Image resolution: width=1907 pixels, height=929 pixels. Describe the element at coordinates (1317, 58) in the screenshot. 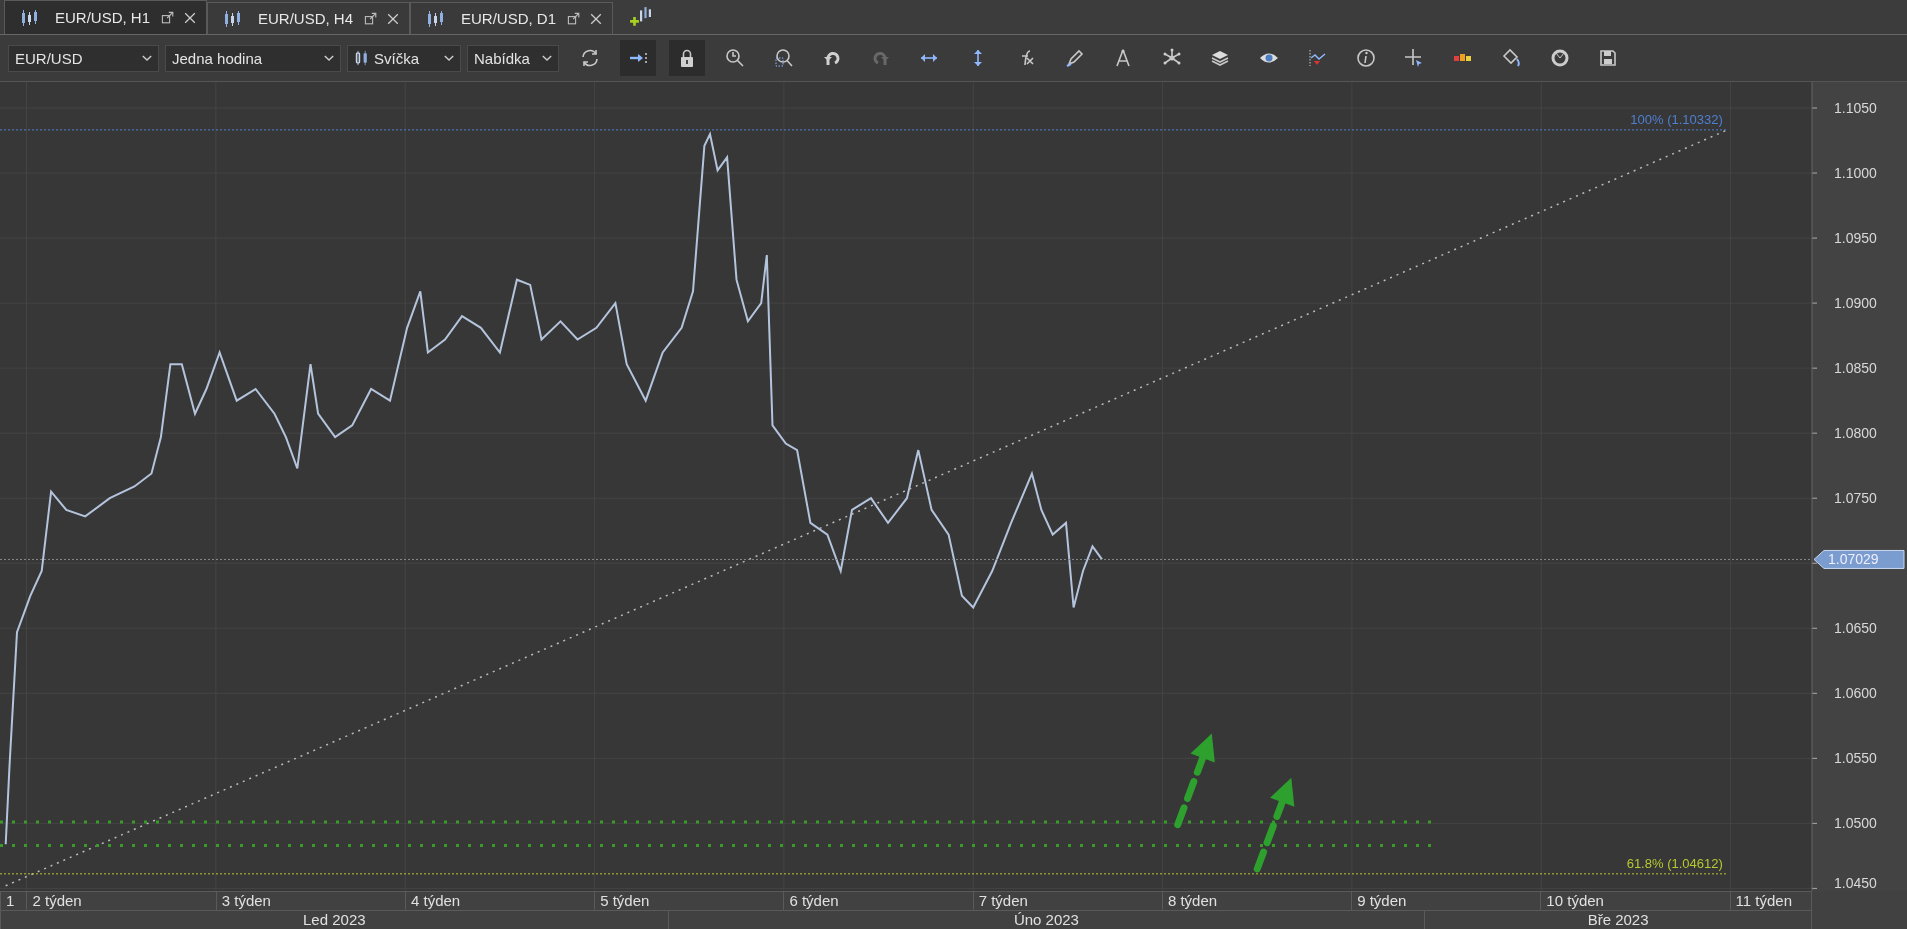

I see `chart-alert-icon` at that location.